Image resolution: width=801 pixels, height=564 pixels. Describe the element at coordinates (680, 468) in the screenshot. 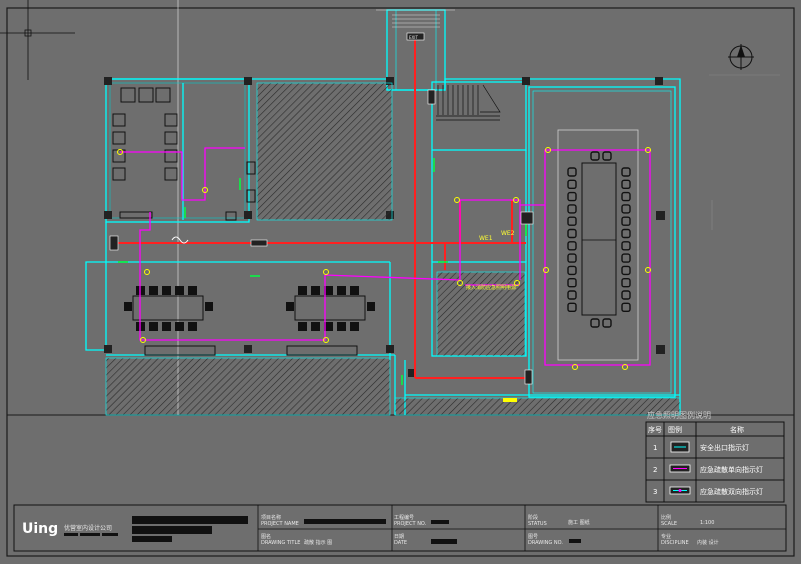

I see `one-way-arrow-icon` at that location.